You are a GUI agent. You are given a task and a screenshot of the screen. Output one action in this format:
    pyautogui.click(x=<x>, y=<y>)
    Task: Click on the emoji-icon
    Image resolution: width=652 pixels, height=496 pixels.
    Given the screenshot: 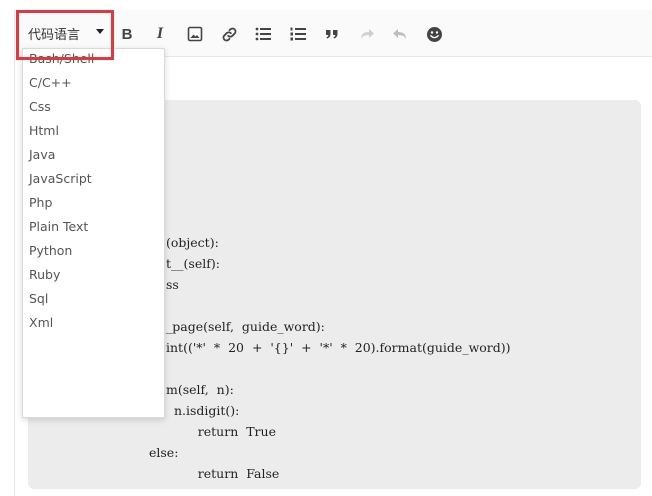 What is the action you would take?
    pyautogui.click(x=434, y=34)
    